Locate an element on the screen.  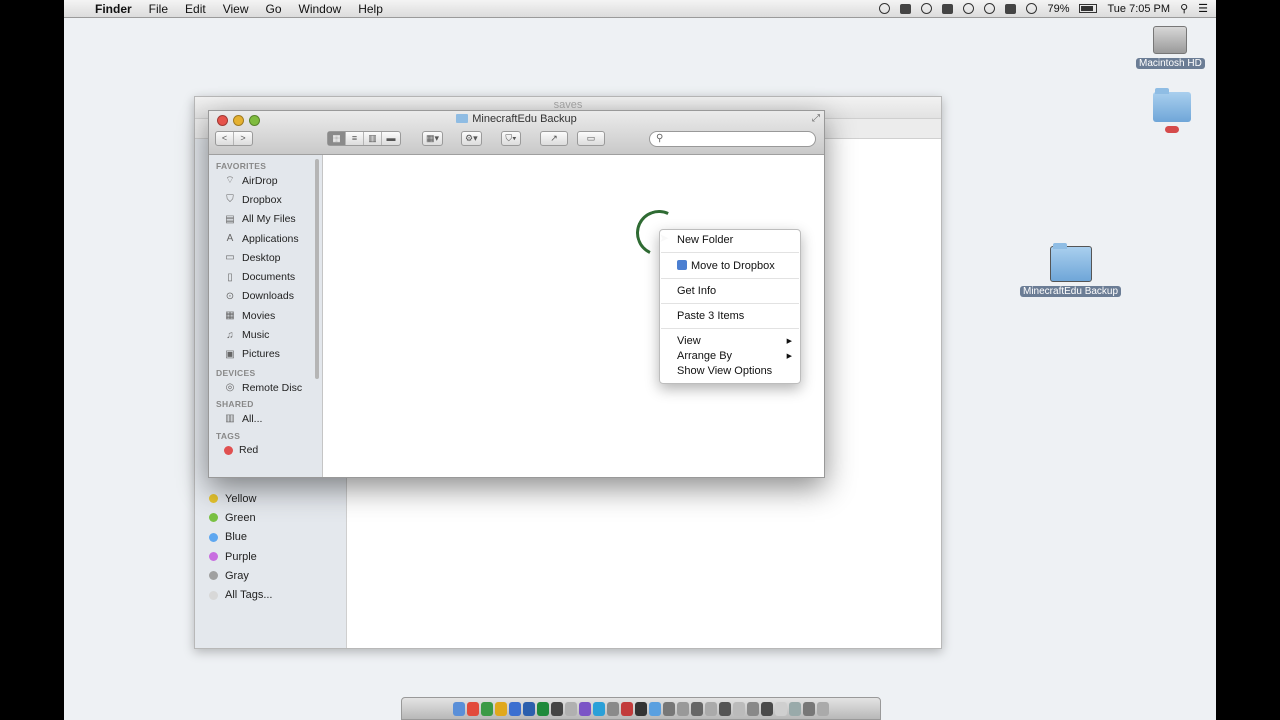
dropbox-icon: ⛉▾ is located at coordinates (511, 138).